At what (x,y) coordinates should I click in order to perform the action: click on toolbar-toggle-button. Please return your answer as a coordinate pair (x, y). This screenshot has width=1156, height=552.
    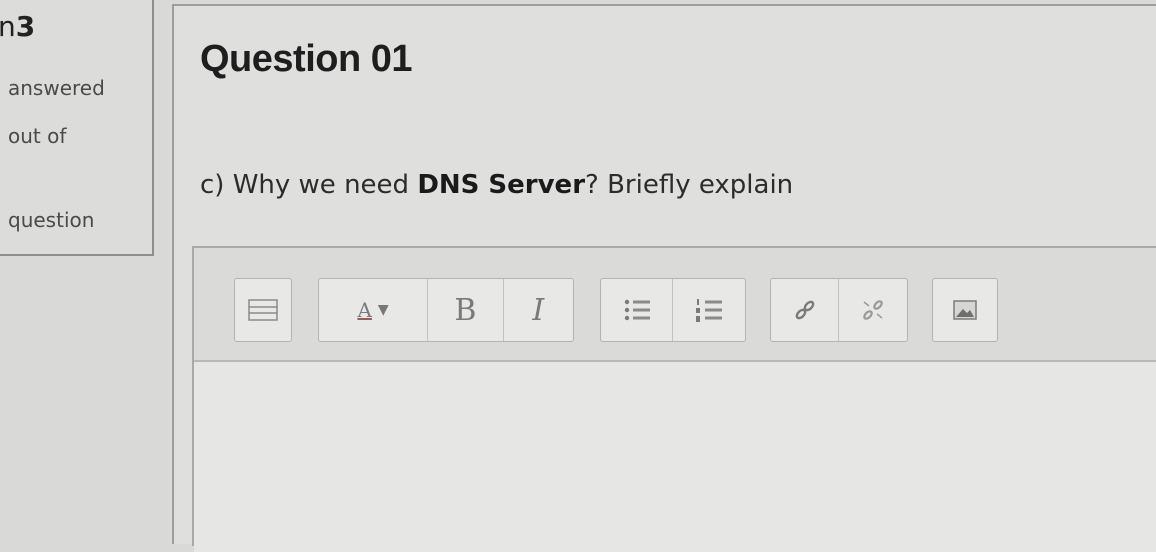
    Looking at the image, I should click on (263, 310).